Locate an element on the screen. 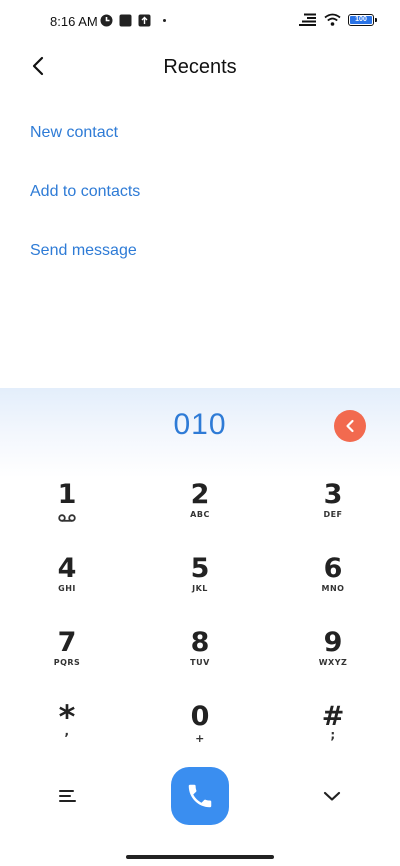 This screenshot has height=866, width=400. key-digit: 1 is located at coordinates (67, 494).